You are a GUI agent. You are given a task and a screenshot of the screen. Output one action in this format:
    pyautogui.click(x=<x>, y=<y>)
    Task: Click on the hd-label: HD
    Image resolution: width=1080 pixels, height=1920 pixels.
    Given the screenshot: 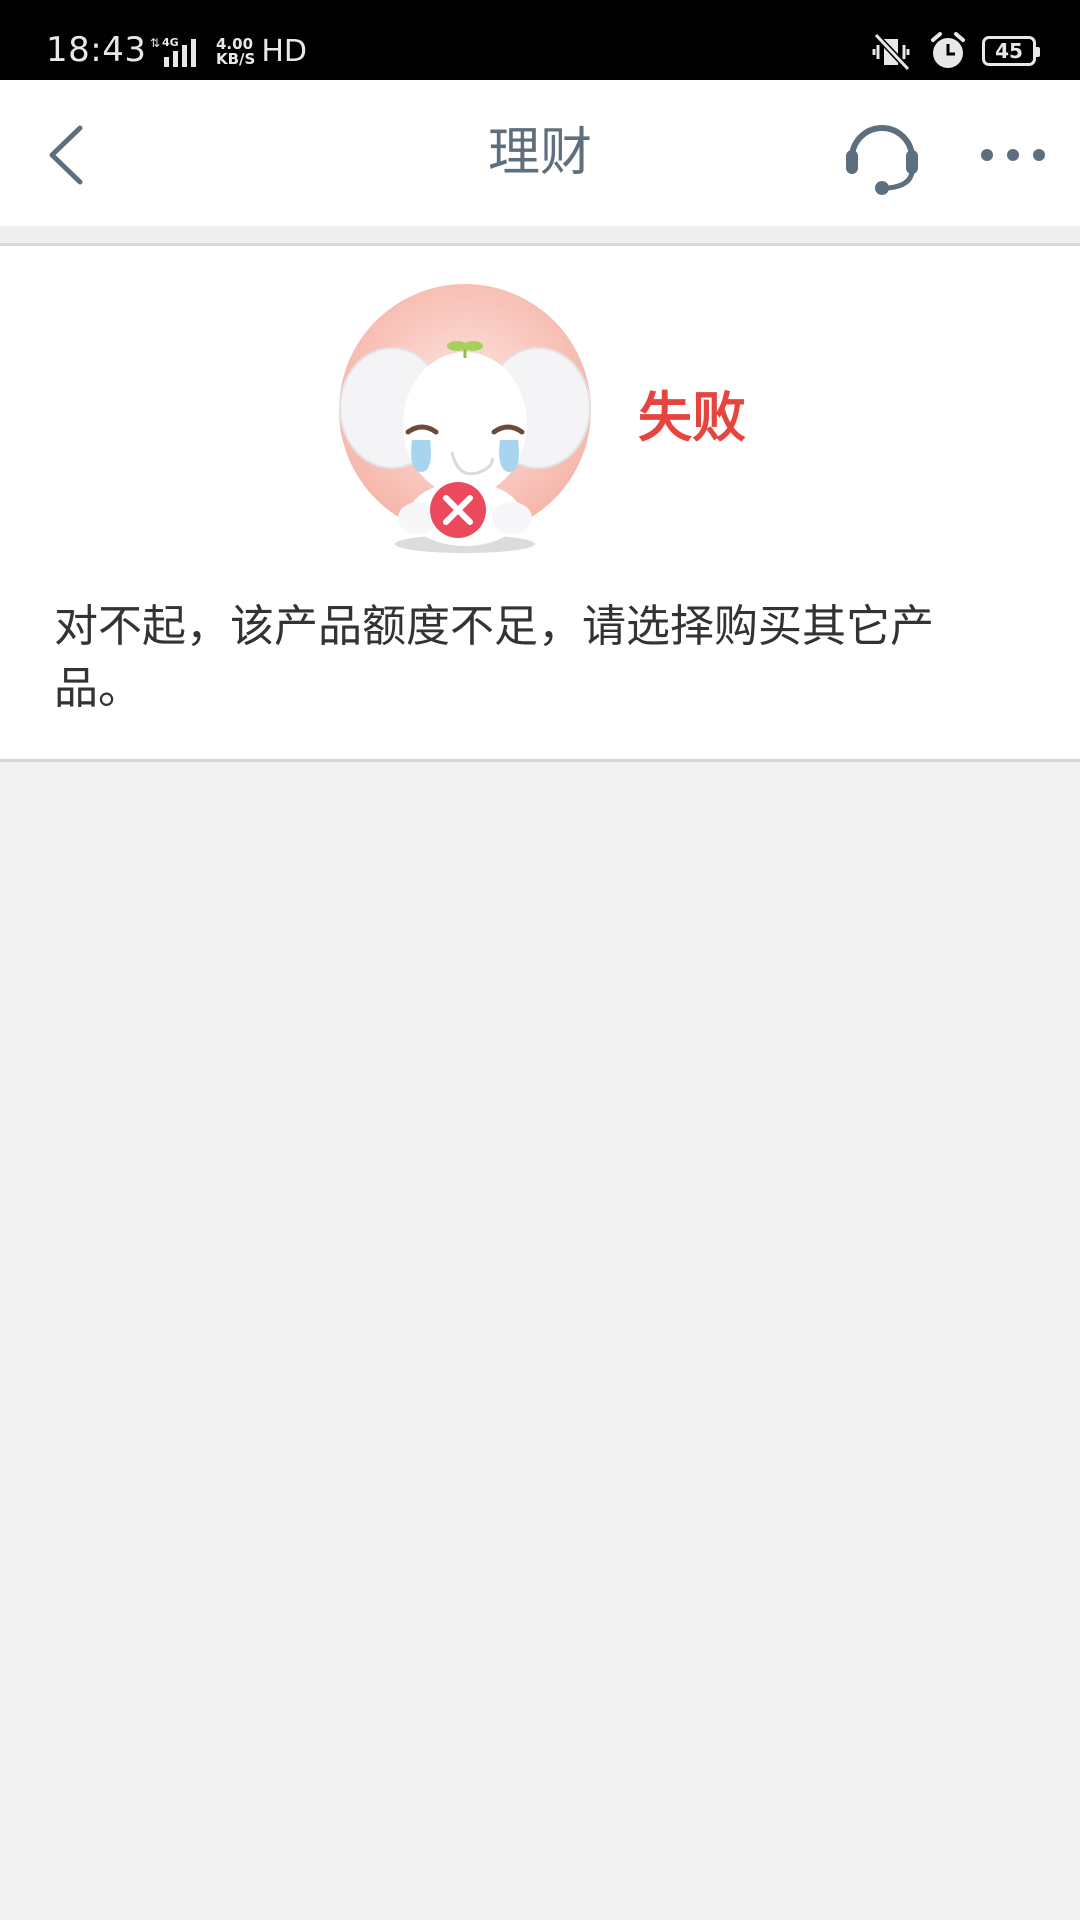 What is the action you would take?
    pyautogui.click(x=284, y=51)
    